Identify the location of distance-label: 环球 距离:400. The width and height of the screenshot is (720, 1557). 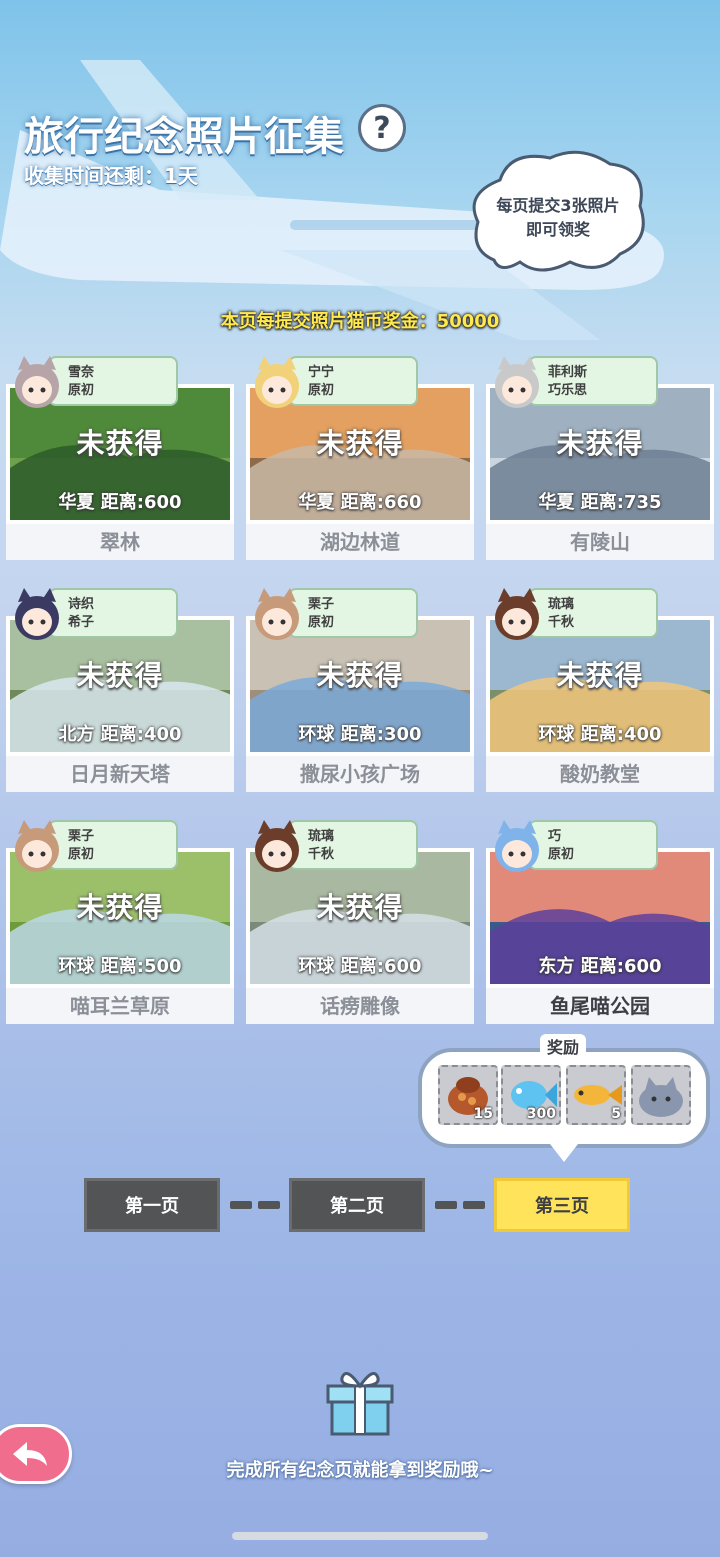
(600, 733).